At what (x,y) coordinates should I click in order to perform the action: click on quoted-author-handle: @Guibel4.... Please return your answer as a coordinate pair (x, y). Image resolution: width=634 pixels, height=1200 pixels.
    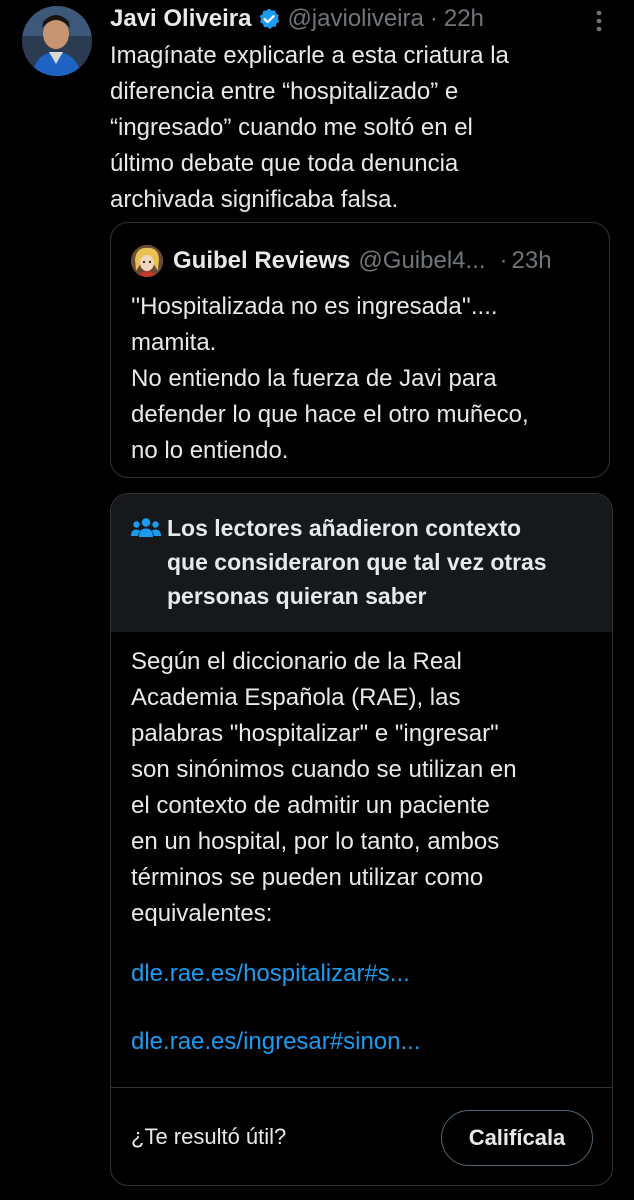
    Looking at the image, I should click on (422, 260).